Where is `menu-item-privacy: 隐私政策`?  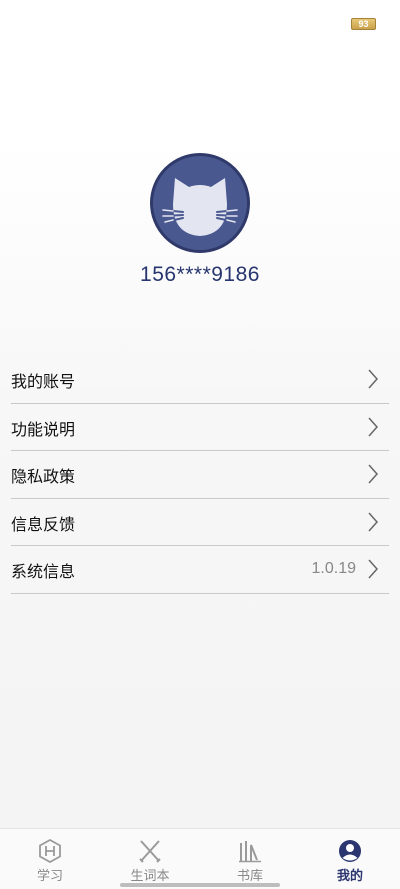 menu-item-privacy: 隐私政策 is located at coordinates (200, 475).